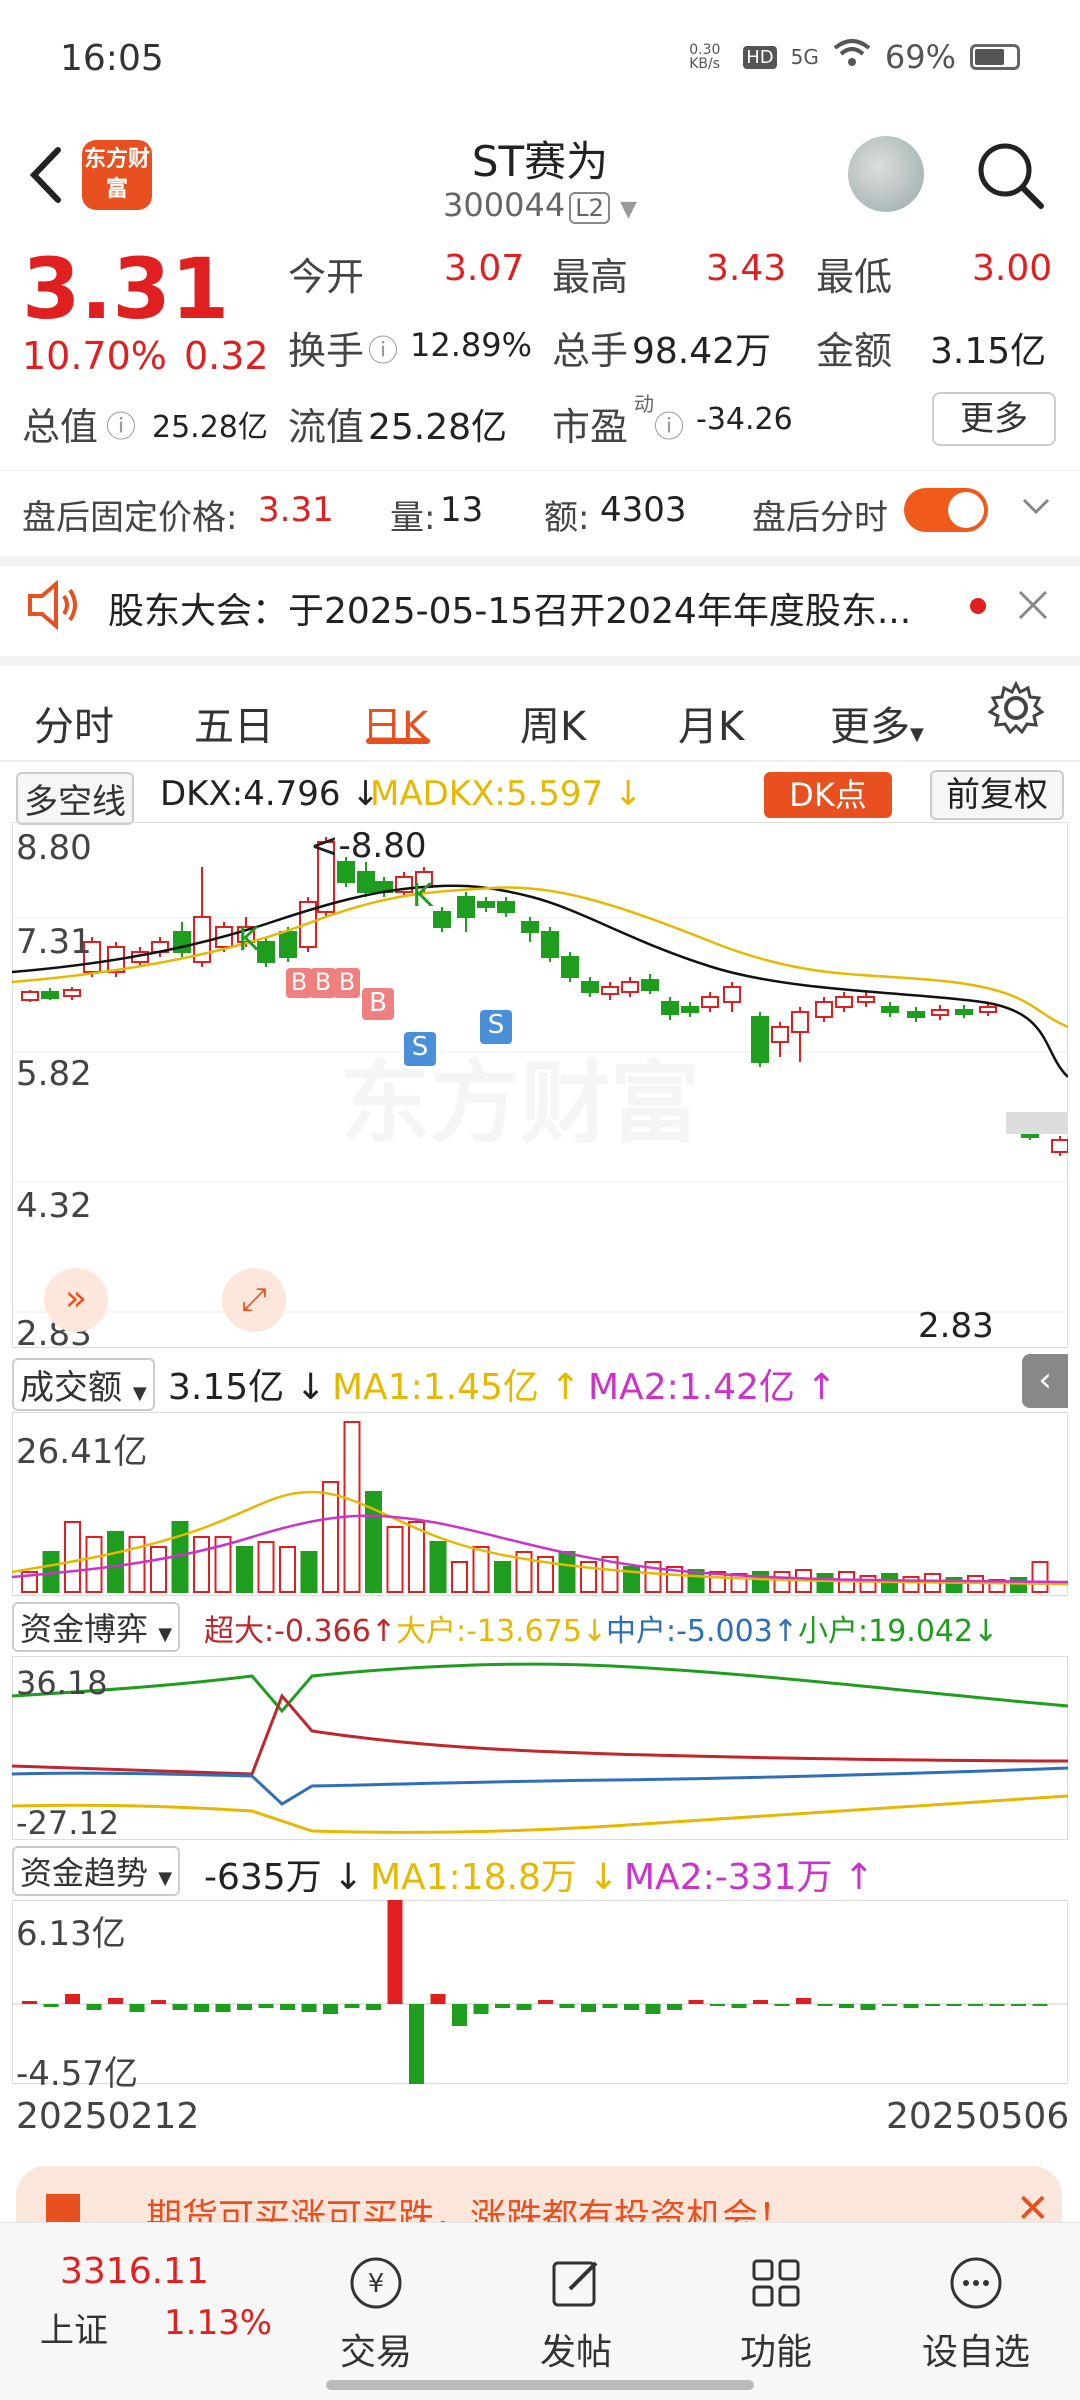  What do you see at coordinates (1033, 607) in the screenshot?
I see `close-icon` at bounding box center [1033, 607].